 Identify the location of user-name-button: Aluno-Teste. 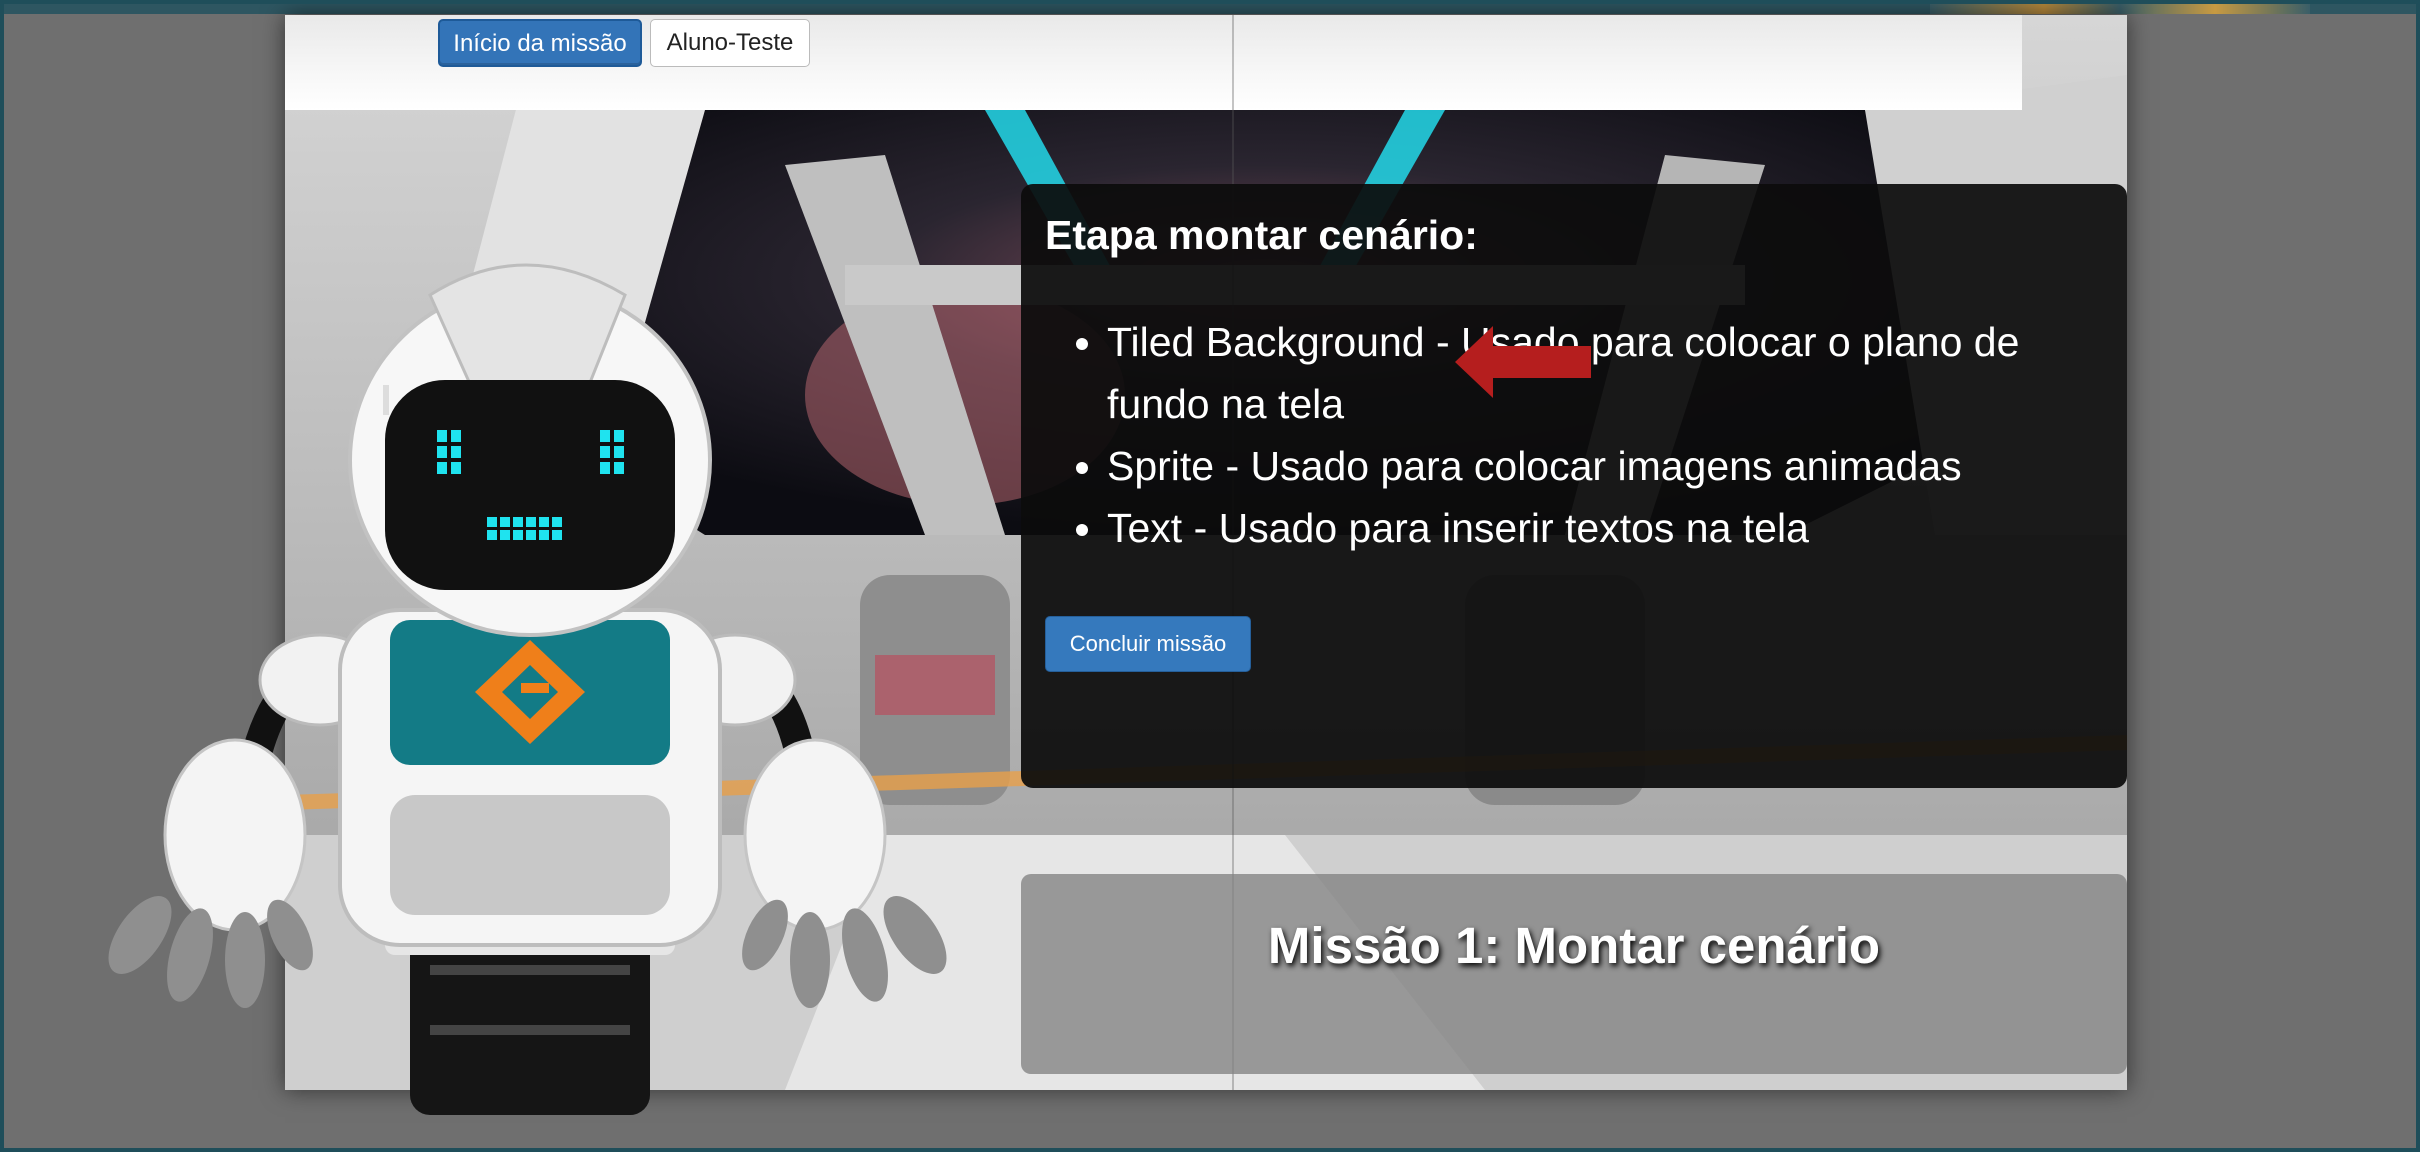
(730, 43).